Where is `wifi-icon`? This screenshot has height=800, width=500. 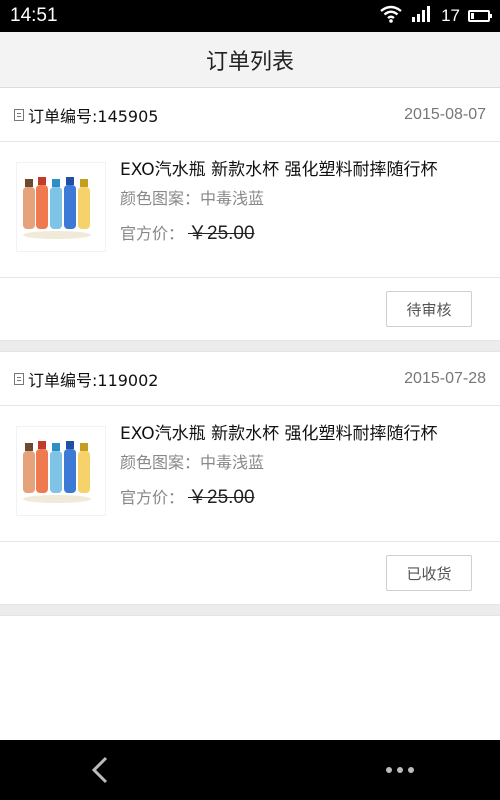
wifi-icon is located at coordinates (391, 16).